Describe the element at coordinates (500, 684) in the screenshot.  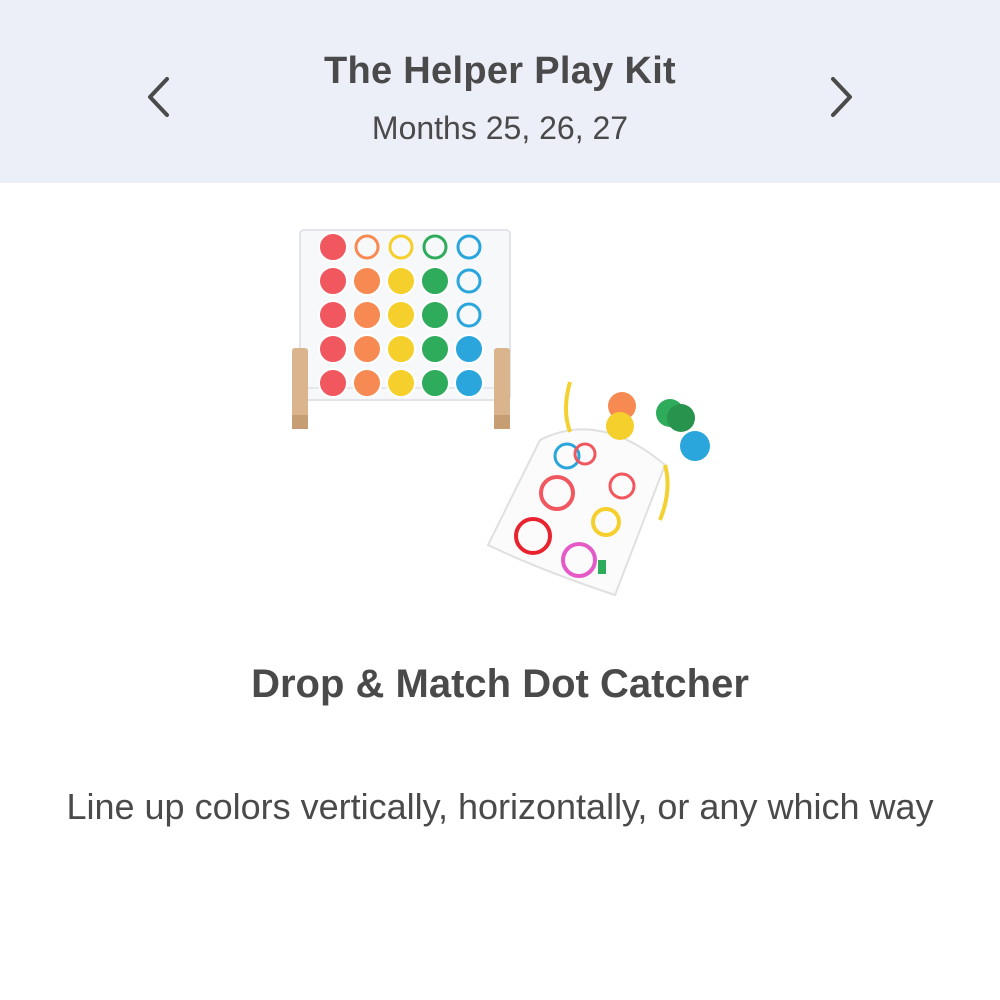
I see `product-name: Drop & Match Dot Catcher` at that location.